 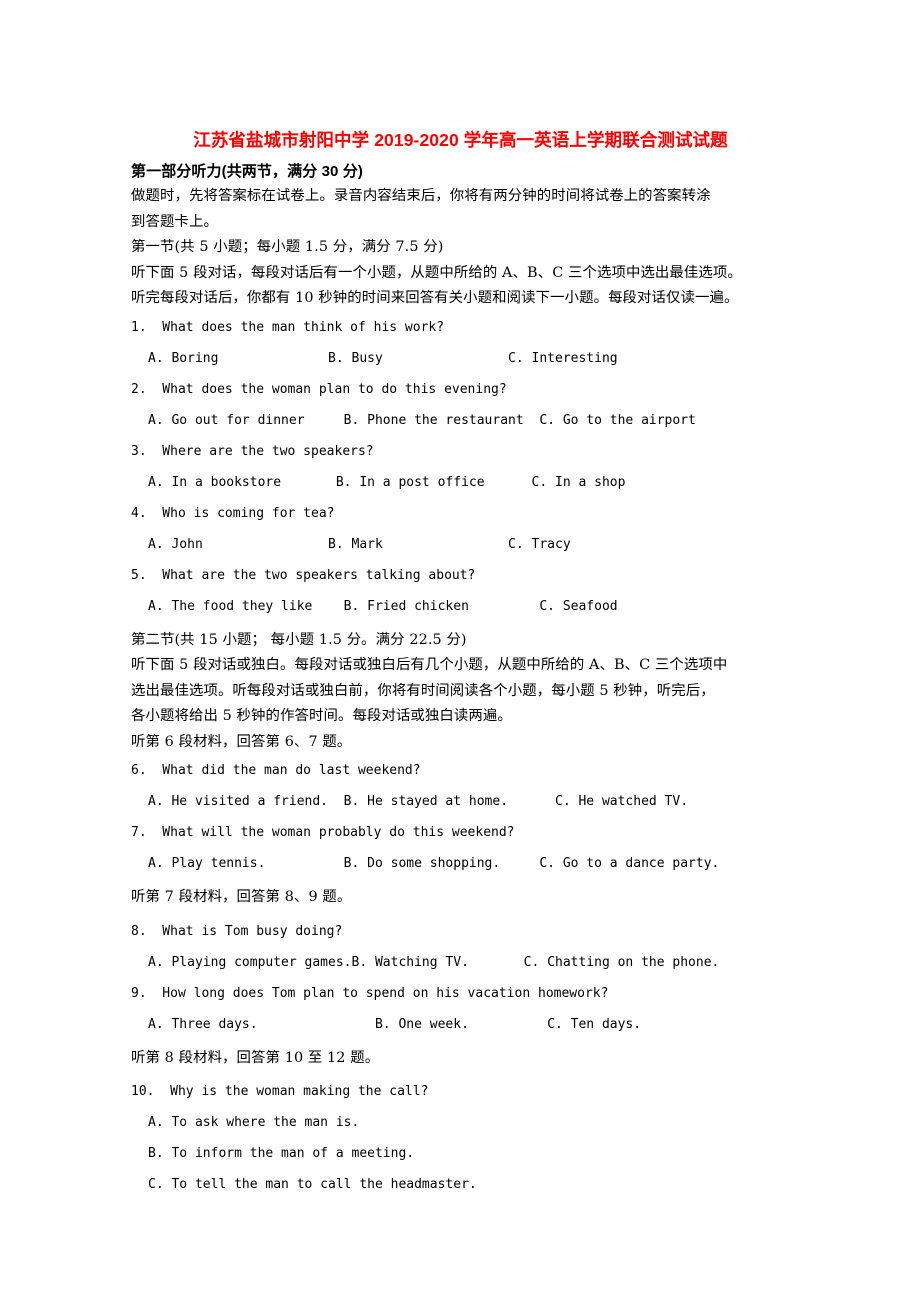 I want to click on section-two-instruction-line-3: 各小题将给出 5 秒钟的作答时间。每段对话或独白读两遍。, so click(x=321, y=716).